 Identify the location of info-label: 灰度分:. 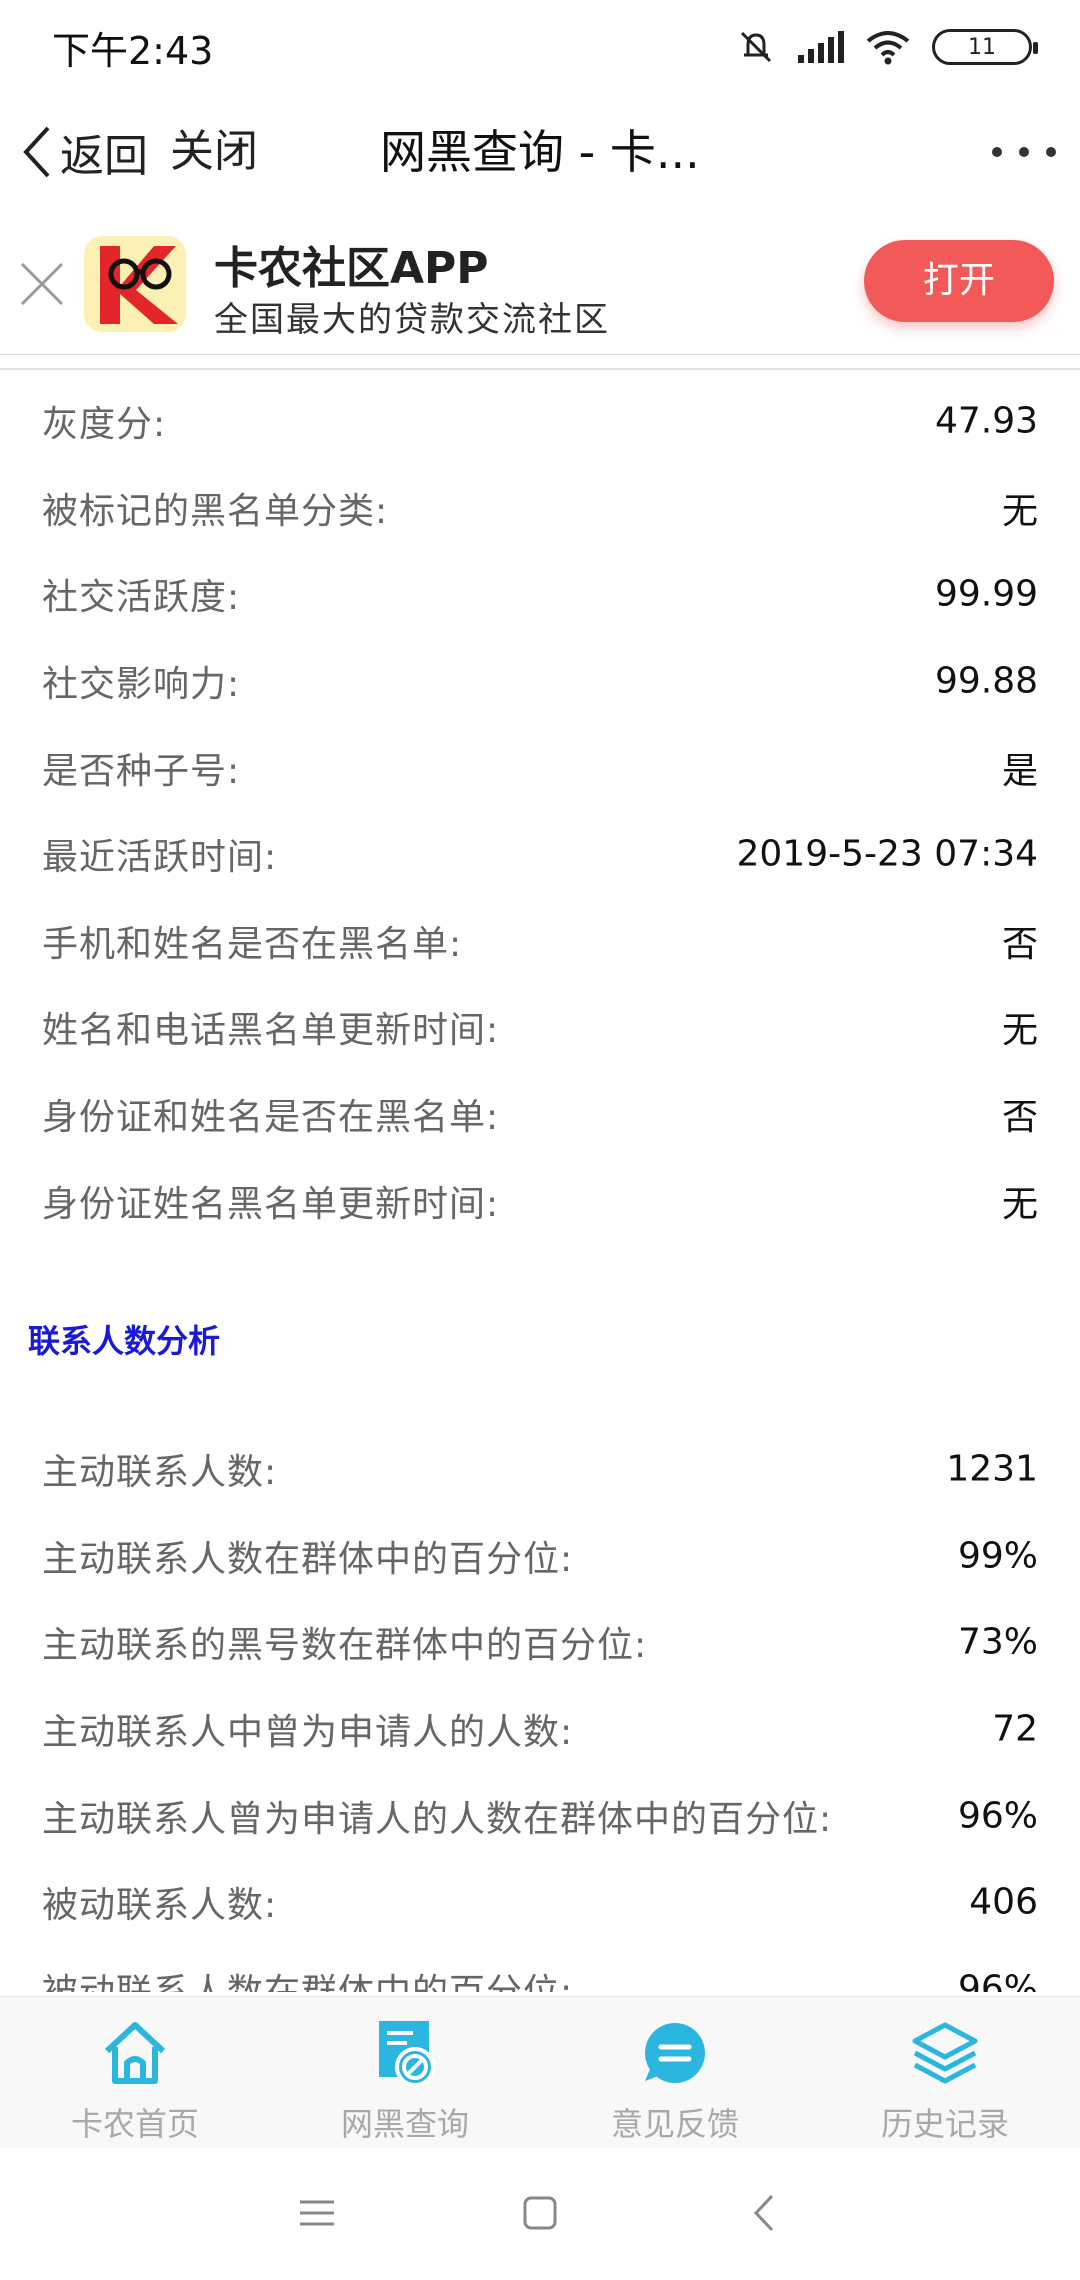
(104, 425).